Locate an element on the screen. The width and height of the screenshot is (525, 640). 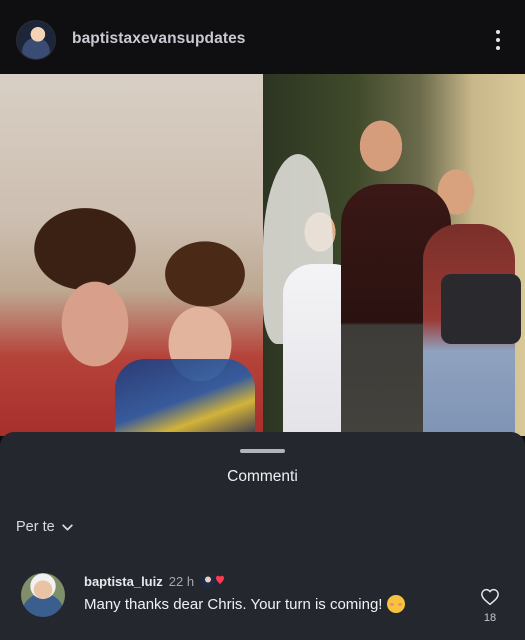
more-options-button is located at coordinates (498, 40).